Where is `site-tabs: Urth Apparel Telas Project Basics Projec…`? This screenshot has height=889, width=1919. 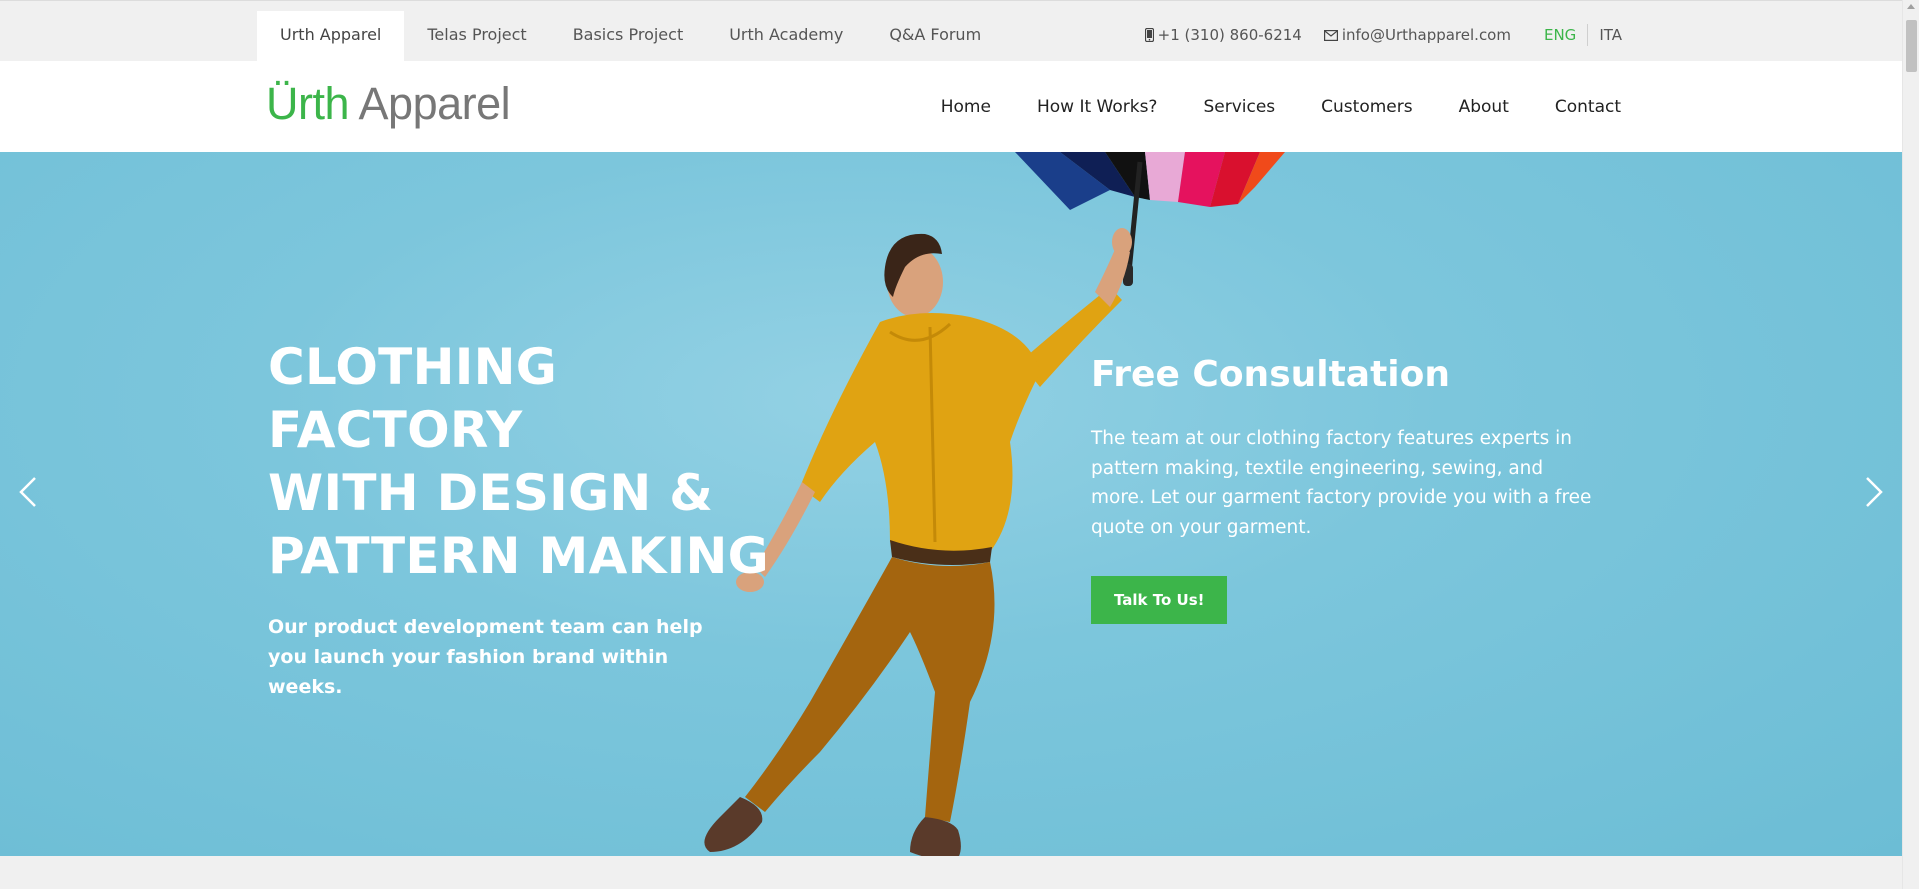
site-tabs: Urth Apparel Telas Project Basics Projec… is located at coordinates (630, 36).